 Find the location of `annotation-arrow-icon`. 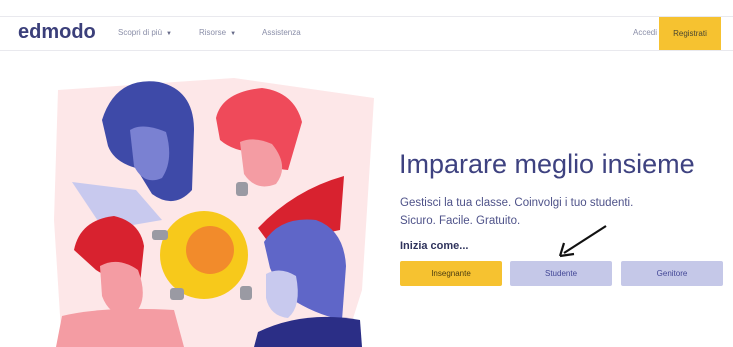

annotation-arrow-icon is located at coordinates (582, 241).